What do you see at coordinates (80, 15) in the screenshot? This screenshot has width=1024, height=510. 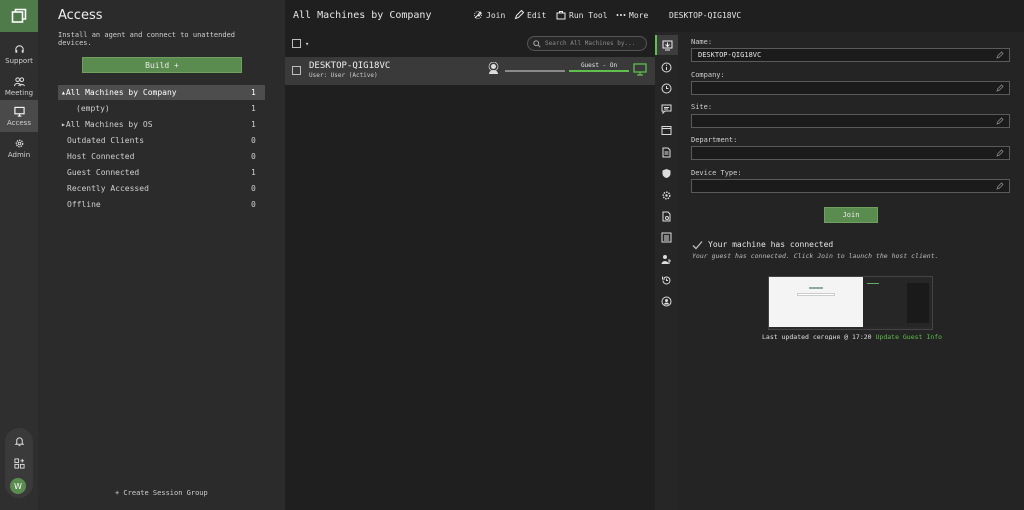 I see `page-title: Access` at bounding box center [80, 15].